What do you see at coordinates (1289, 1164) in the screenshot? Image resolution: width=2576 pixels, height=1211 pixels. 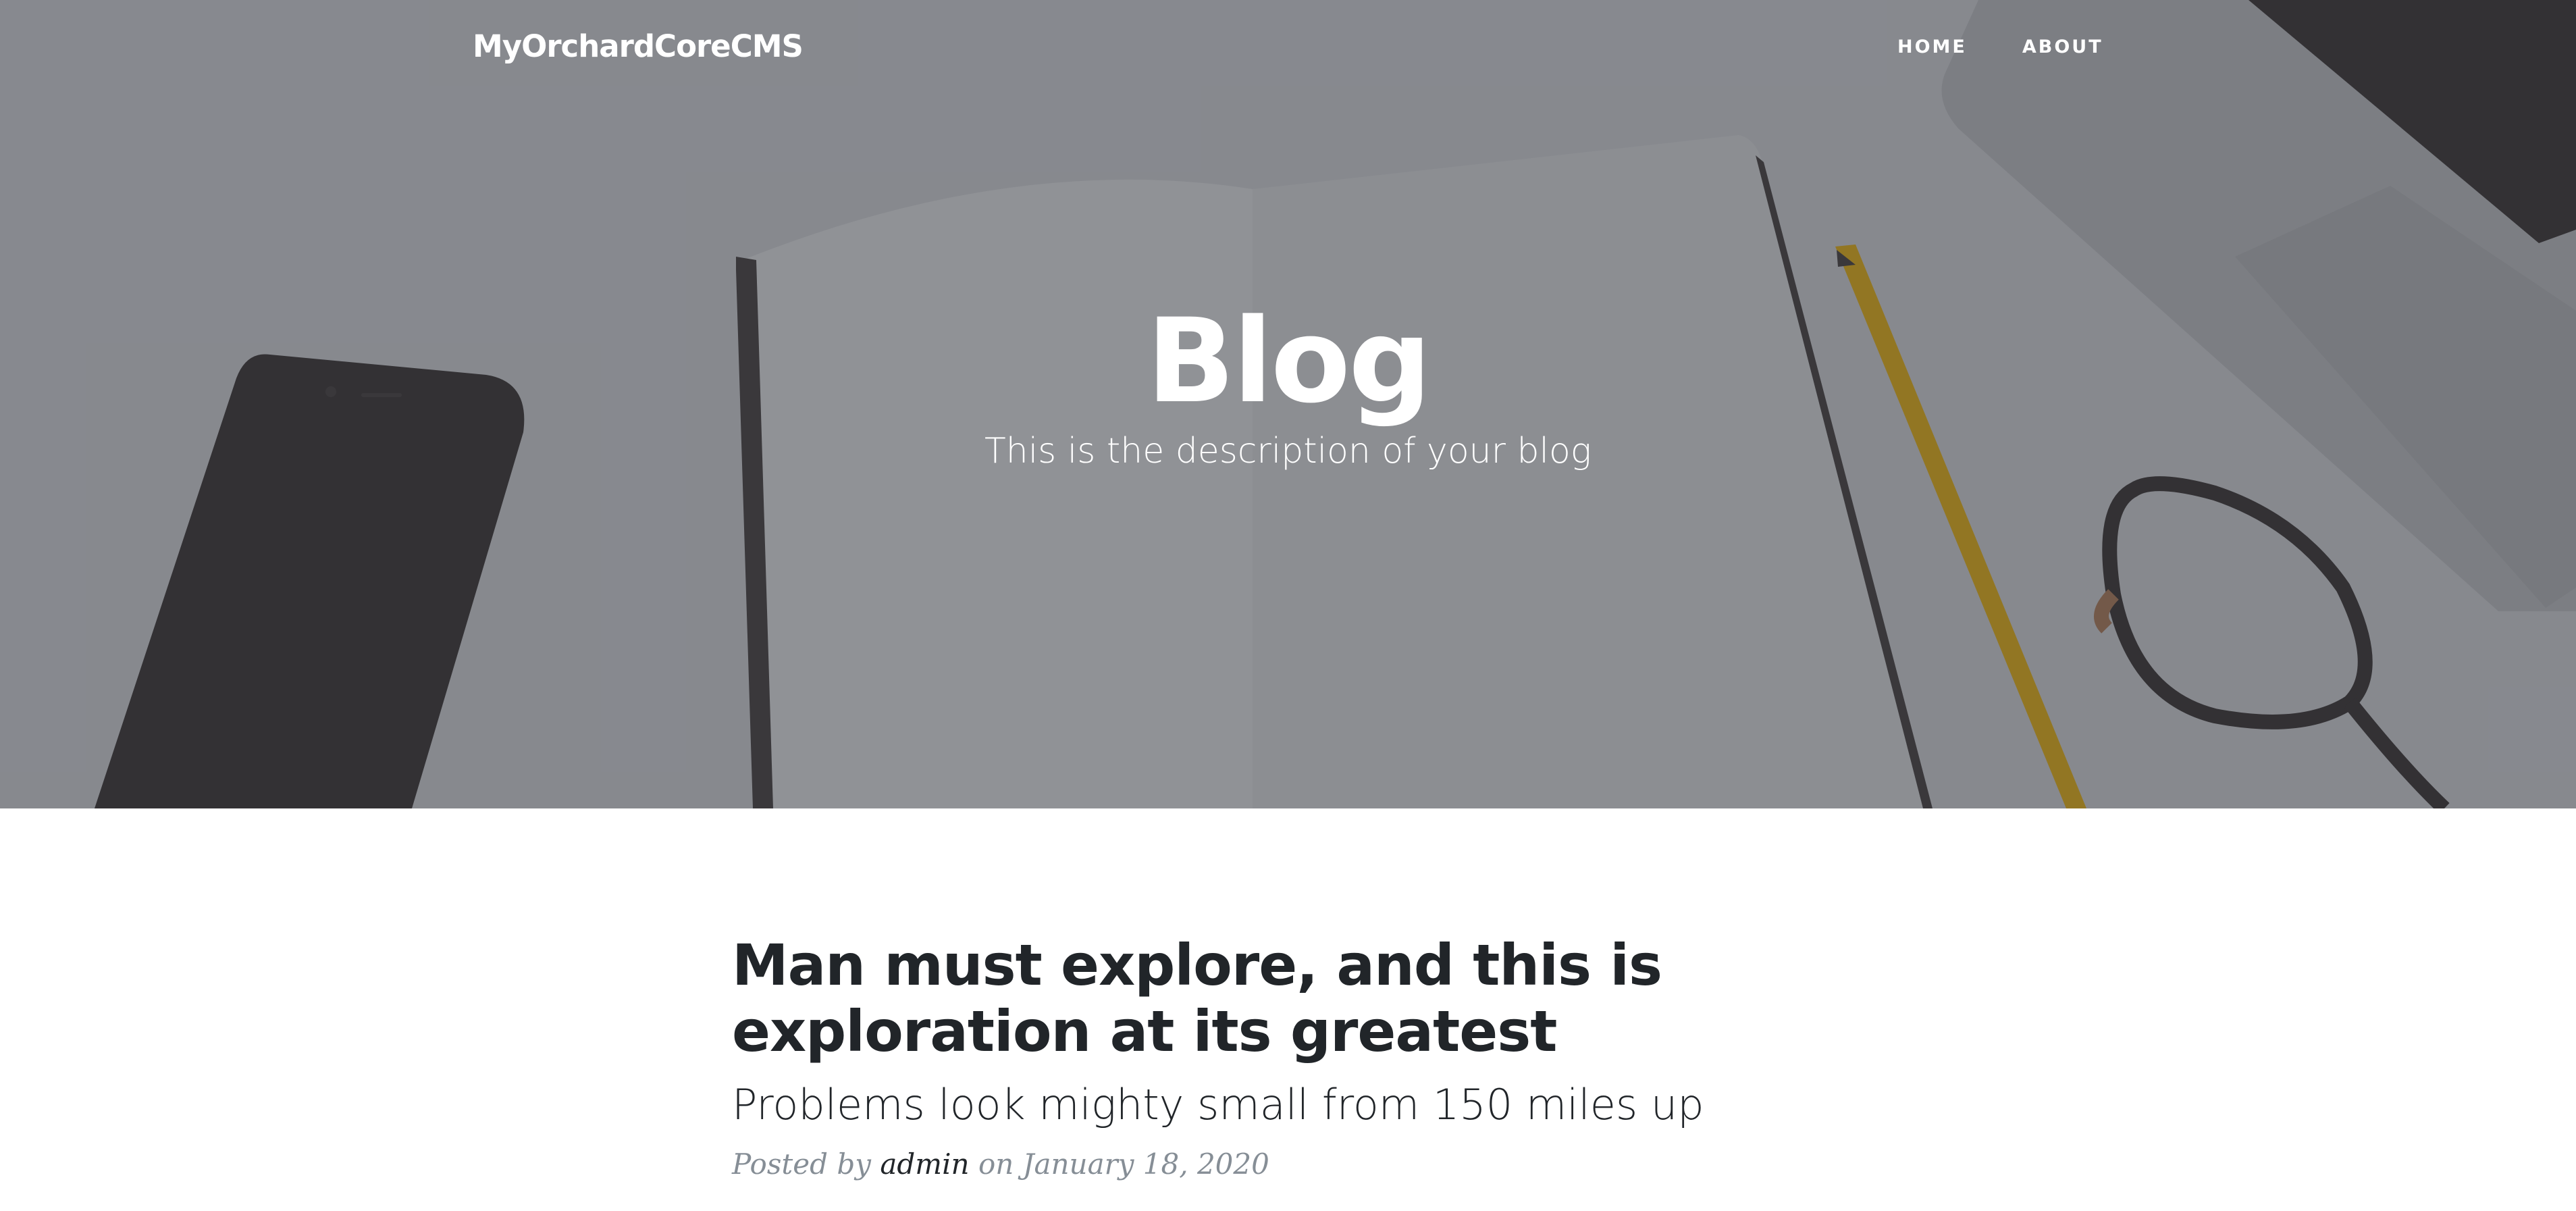 I see `post-meta: Posted by admin on January 18, 2020` at bounding box center [1289, 1164].